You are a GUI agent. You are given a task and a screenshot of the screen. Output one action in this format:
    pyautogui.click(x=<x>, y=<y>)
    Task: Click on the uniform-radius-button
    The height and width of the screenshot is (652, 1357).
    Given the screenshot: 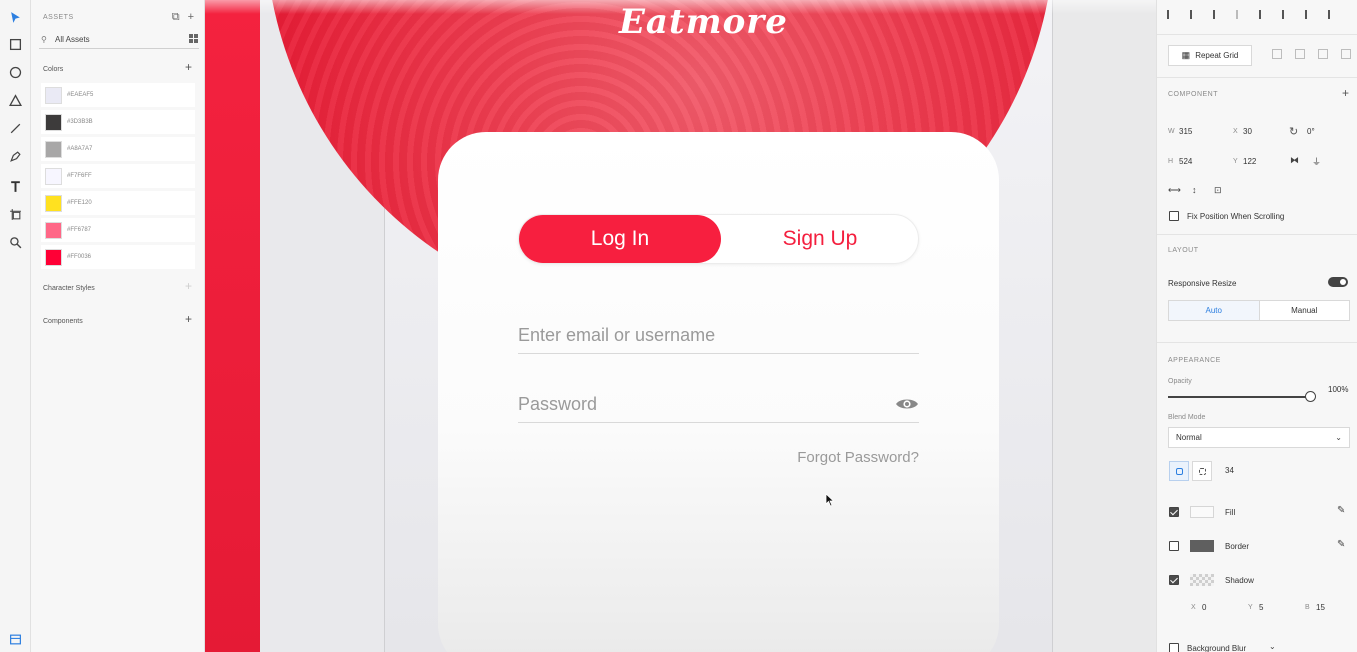 What is the action you would take?
    pyautogui.click(x=1179, y=471)
    